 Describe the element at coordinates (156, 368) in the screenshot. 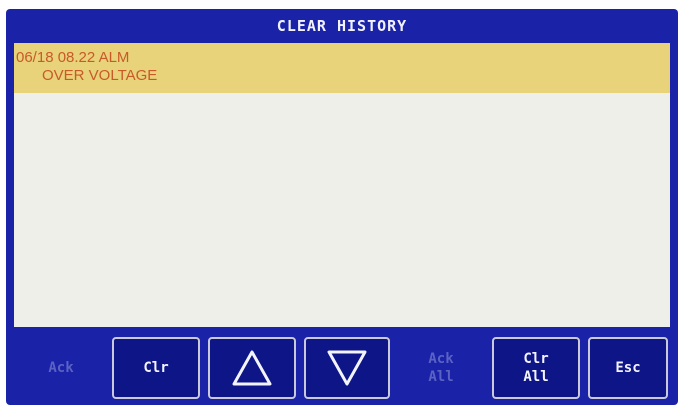

I see `clr-button: Clr` at that location.